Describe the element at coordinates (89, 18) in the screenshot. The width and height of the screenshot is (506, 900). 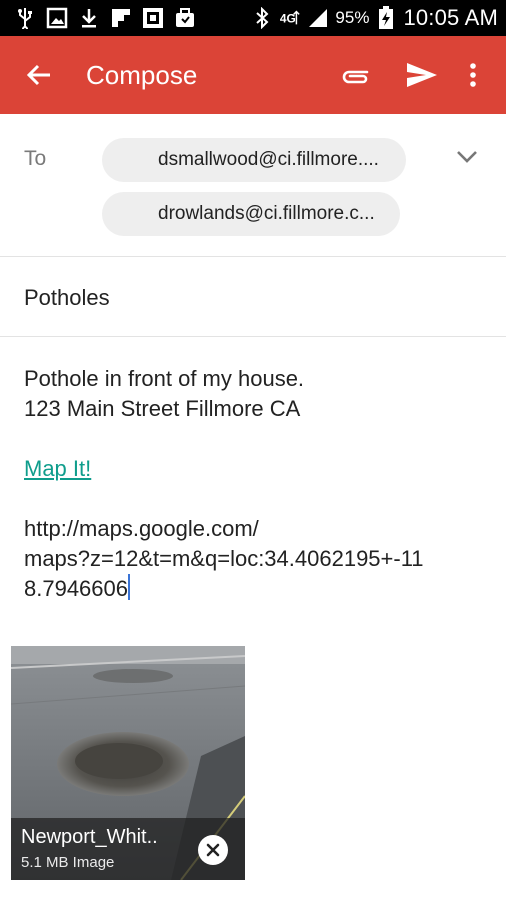
I see `download-icon` at that location.